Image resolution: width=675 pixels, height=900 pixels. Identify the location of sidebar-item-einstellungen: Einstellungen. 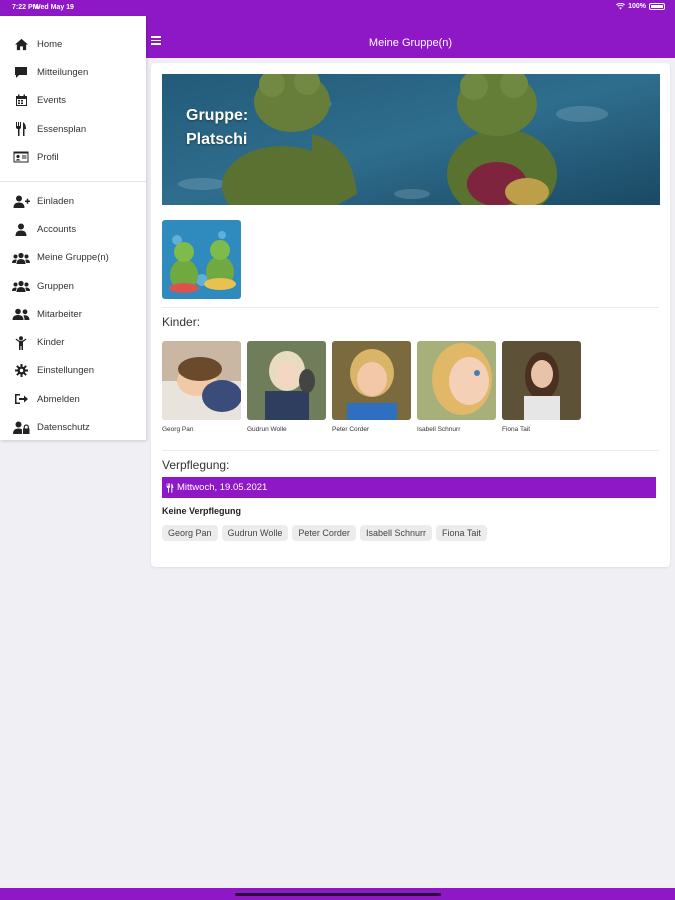
(73, 371).